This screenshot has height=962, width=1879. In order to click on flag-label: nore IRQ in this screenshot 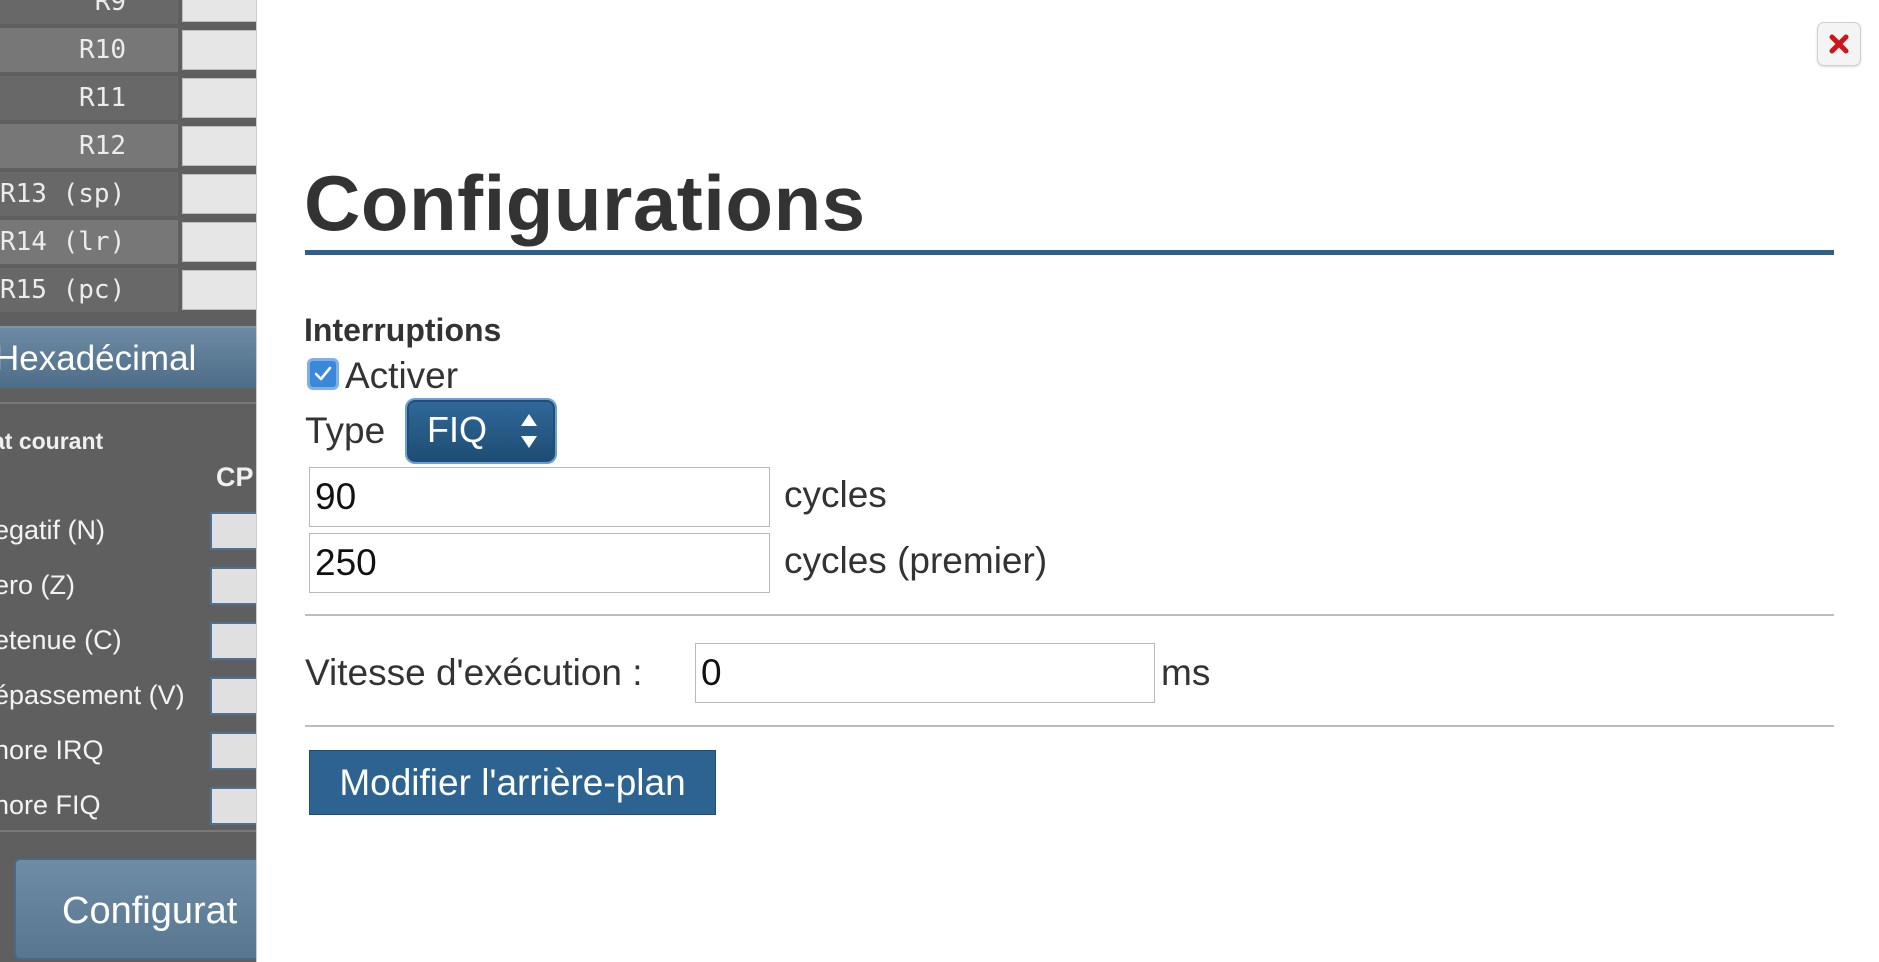, I will do `click(52, 750)`.